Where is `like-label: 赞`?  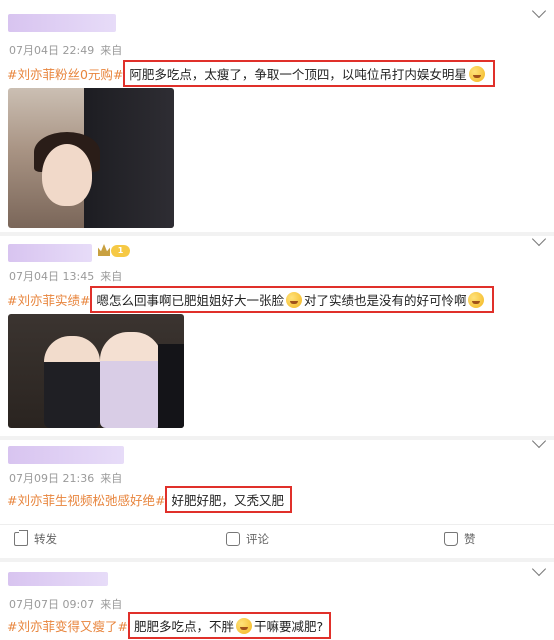
like-label: 赞 is located at coordinates (470, 539).